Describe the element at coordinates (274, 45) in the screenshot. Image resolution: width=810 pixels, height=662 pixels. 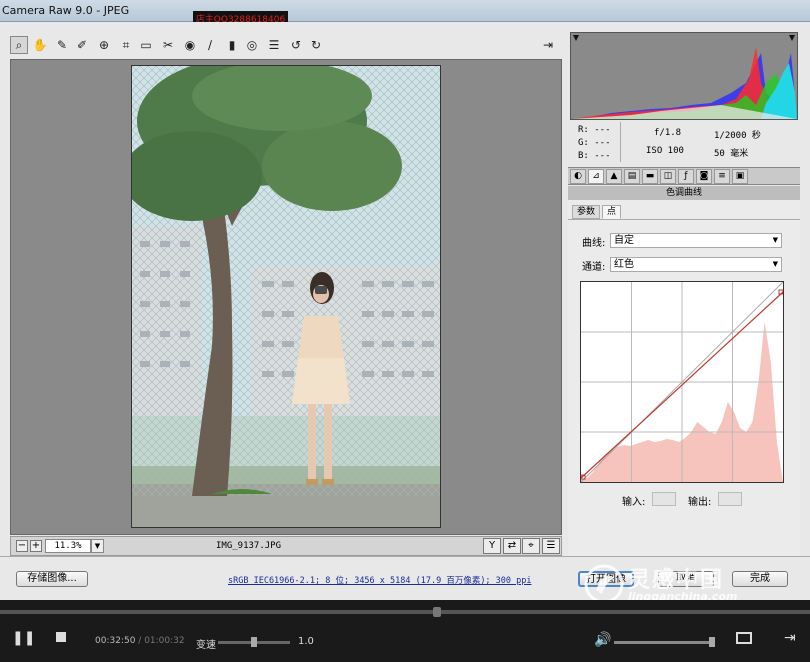
I see `presets-list-icon: ☰` at that location.